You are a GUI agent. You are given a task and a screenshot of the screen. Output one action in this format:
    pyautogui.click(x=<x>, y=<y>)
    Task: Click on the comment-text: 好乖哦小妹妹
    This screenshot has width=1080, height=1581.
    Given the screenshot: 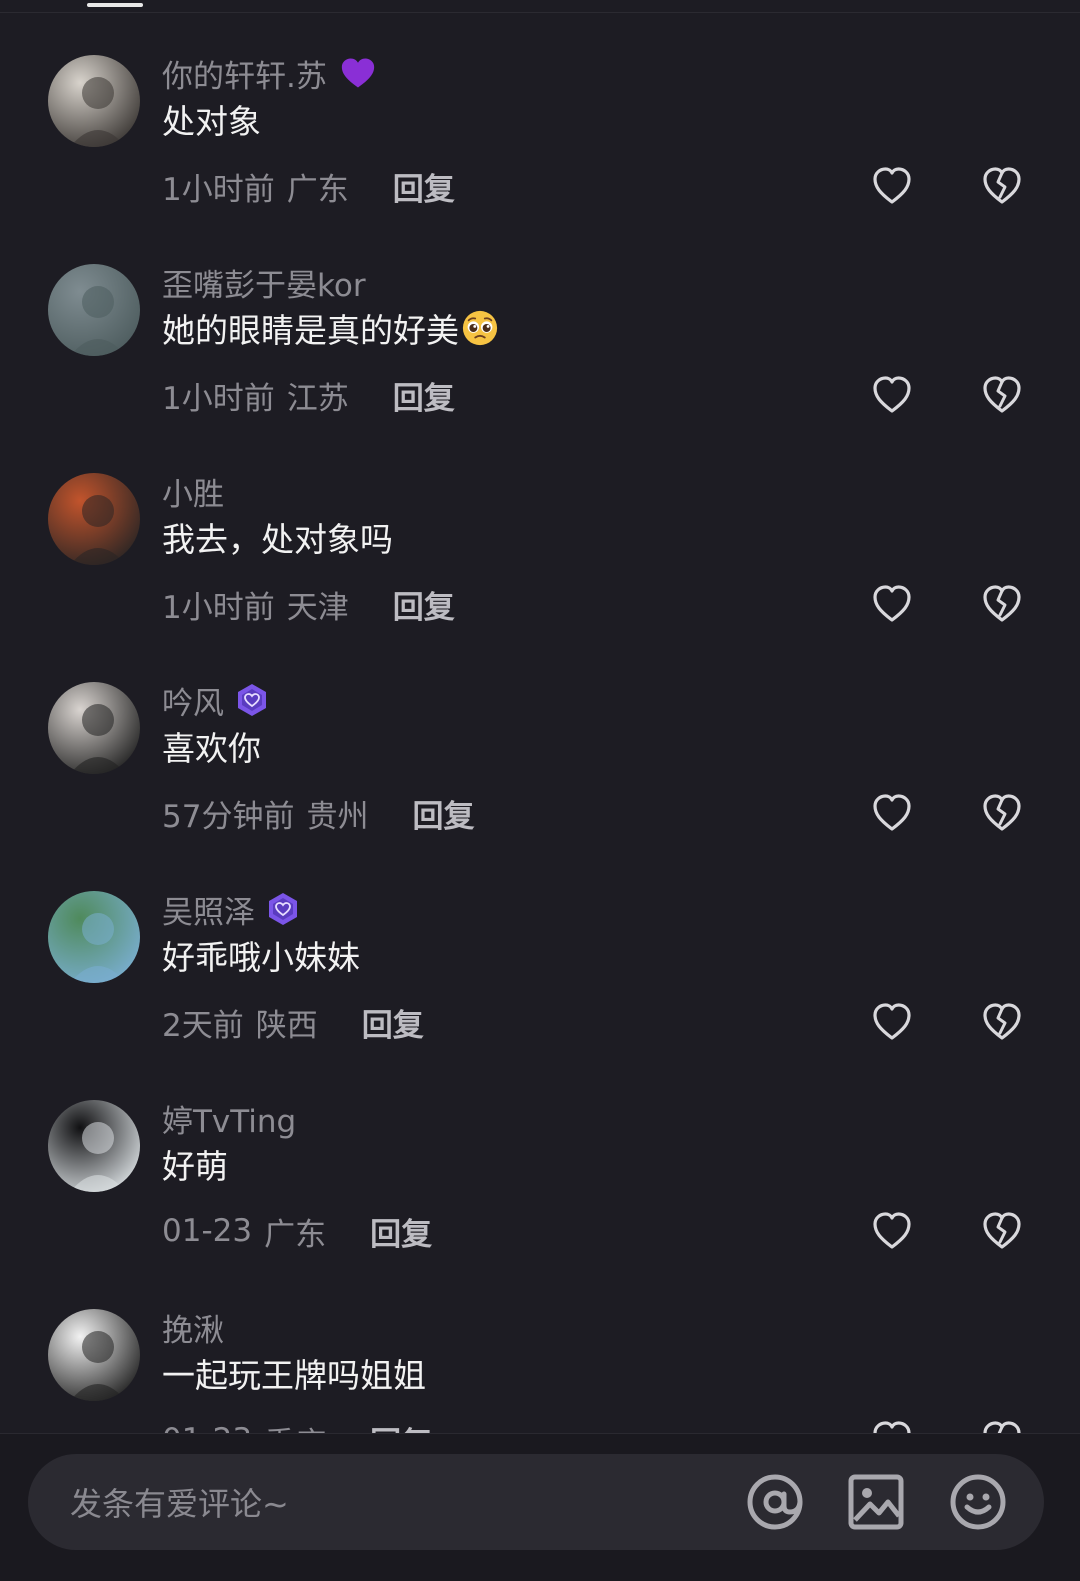 What is the action you would take?
    pyautogui.click(x=261, y=955)
    